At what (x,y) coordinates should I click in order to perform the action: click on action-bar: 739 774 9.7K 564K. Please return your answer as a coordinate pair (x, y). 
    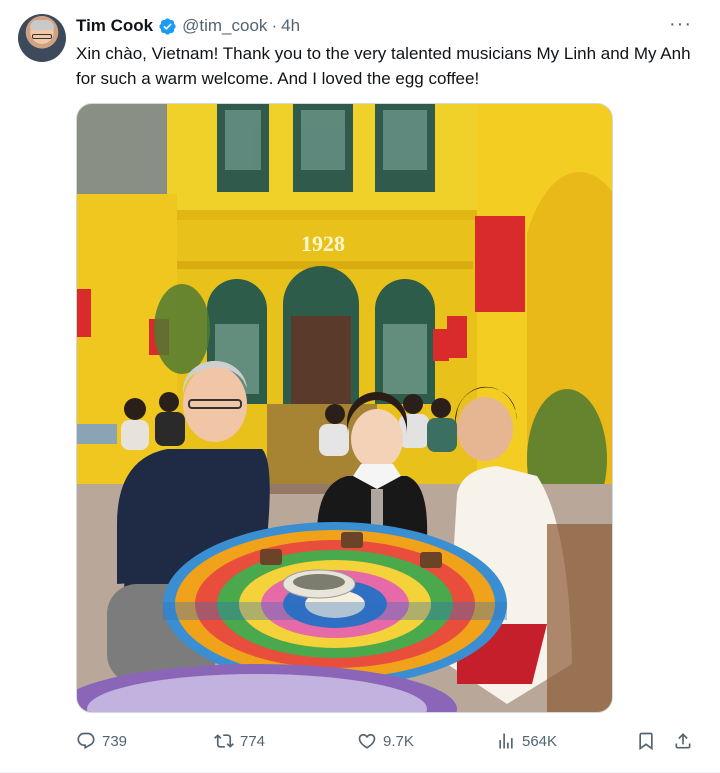
    Looking at the image, I should click on (386, 741).